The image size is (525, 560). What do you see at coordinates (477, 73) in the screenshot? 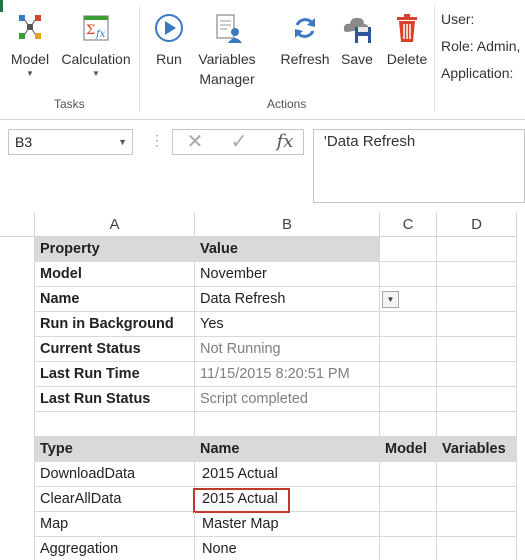
I see `application-info: Application:` at bounding box center [477, 73].